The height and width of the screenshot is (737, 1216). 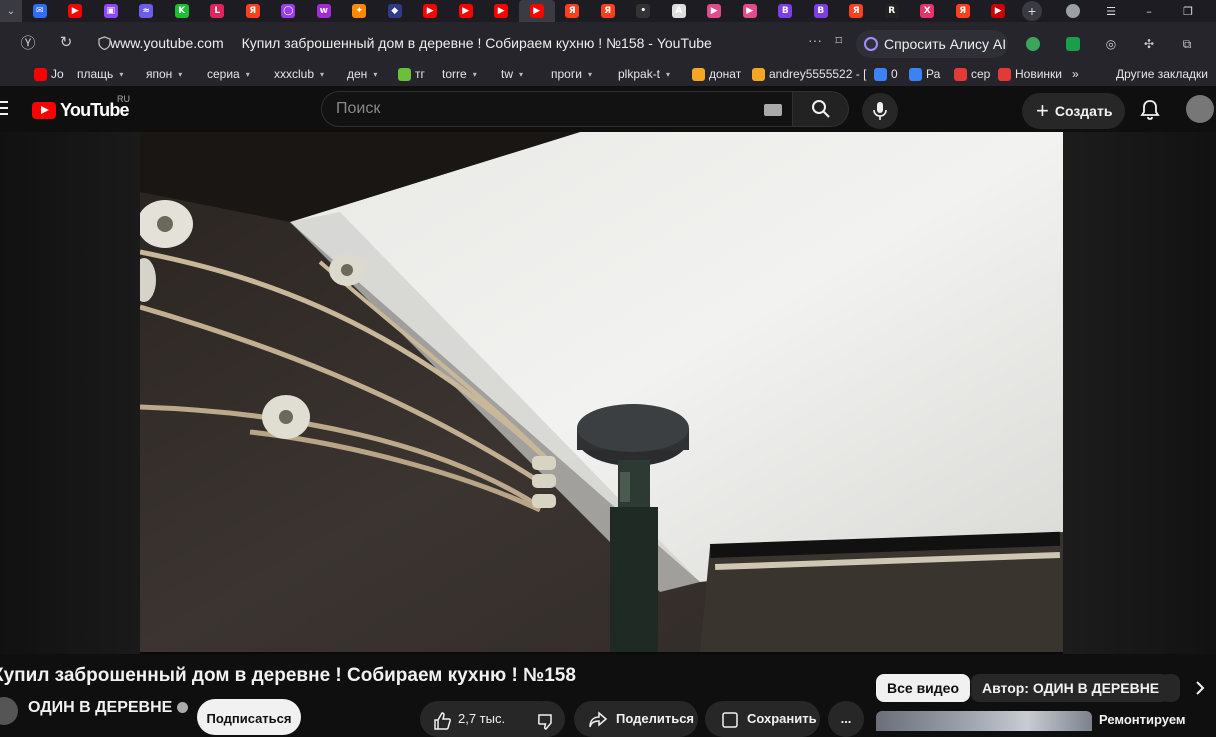 I want to click on youtube-logo: YouTube RU, so click(x=81, y=107).